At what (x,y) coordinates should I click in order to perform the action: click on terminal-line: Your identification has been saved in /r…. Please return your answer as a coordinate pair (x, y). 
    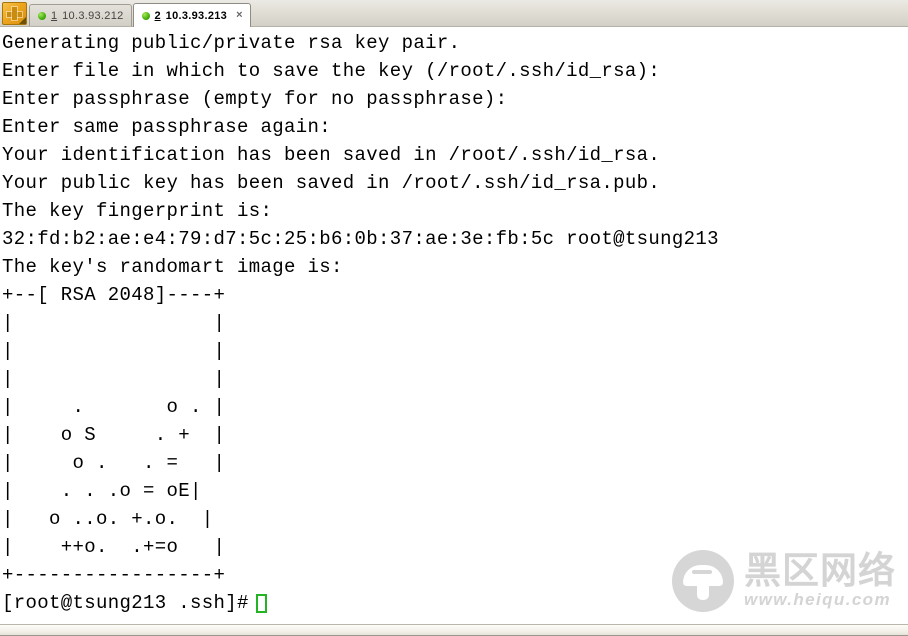
    Looking at the image, I should click on (331, 155).